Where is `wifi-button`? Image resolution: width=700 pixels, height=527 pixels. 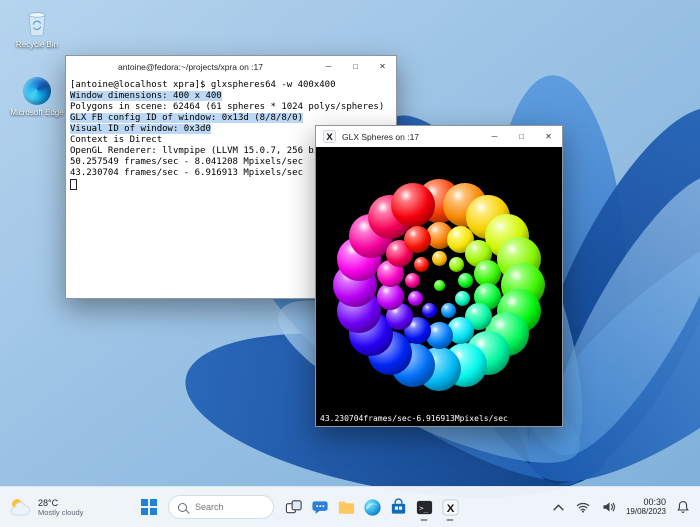 wifi-button is located at coordinates (583, 507).